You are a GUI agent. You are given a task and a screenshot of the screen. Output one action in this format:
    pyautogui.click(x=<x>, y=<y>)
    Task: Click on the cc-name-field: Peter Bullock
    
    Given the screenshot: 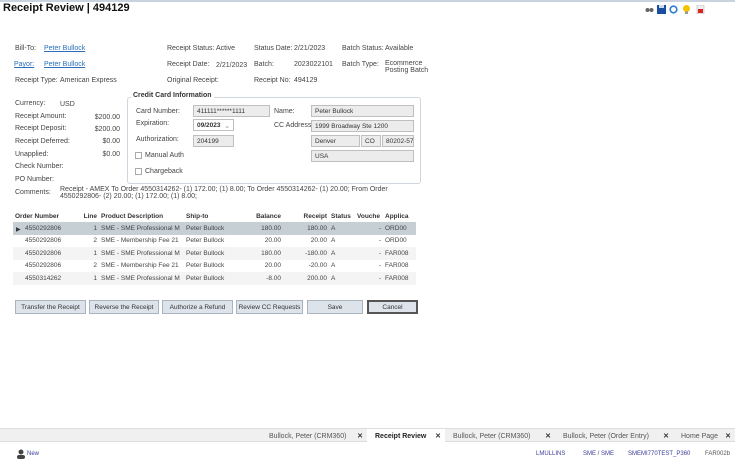 What is the action you would take?
    pyautogui.click(x=362, y=111)
    